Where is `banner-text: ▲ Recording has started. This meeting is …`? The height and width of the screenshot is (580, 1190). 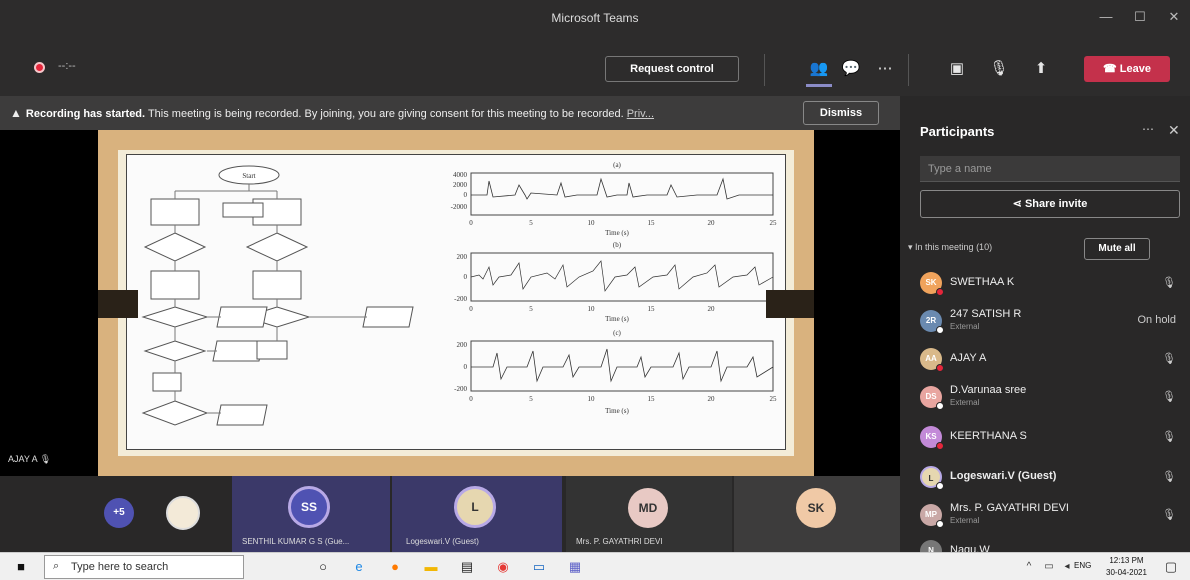 banner-text: ▲ Recording has started. This meeting is … is located at coordinates (332, 113).